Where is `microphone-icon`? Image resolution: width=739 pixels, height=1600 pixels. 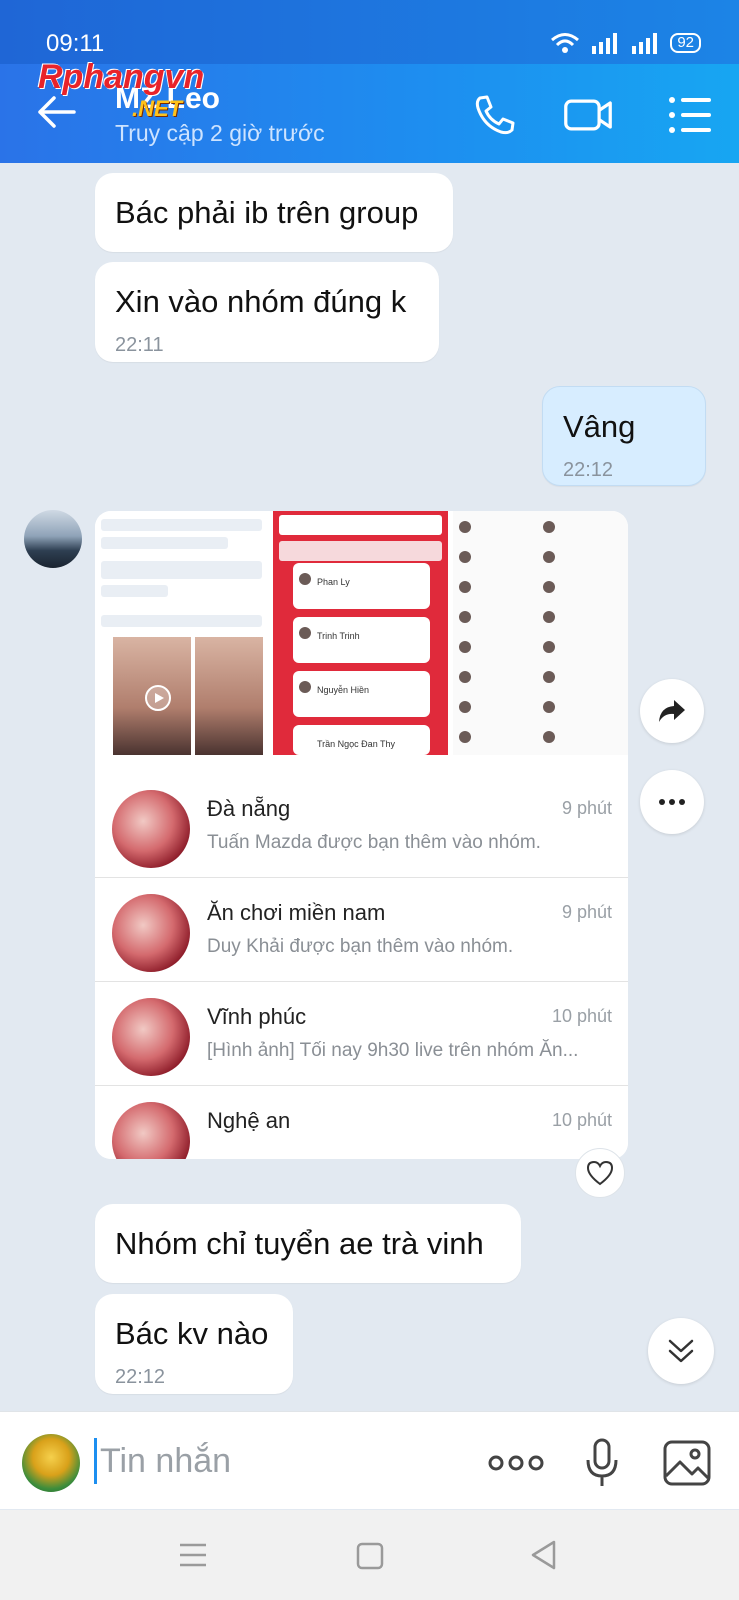
microphone-icon is located at coordinates (602, 1463).